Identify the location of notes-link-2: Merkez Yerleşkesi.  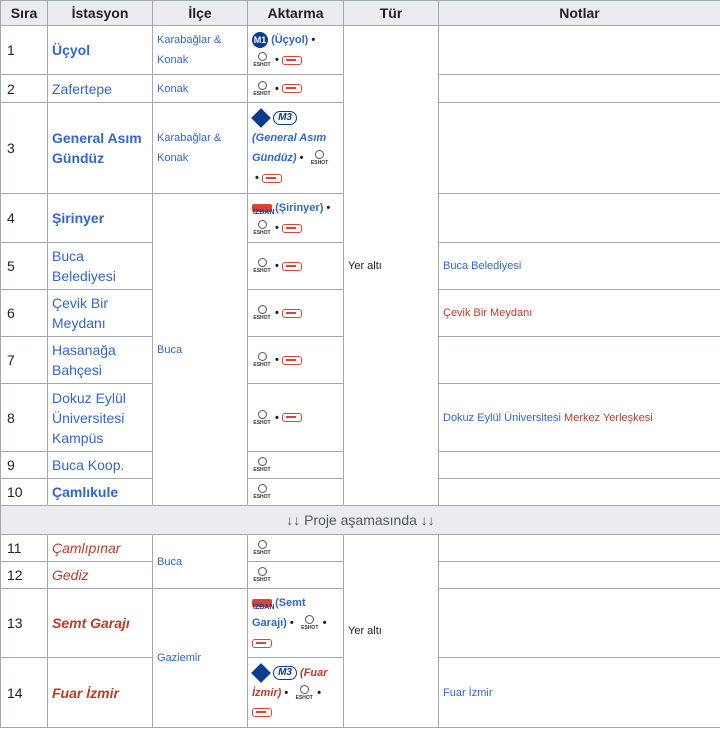
(608, 418).